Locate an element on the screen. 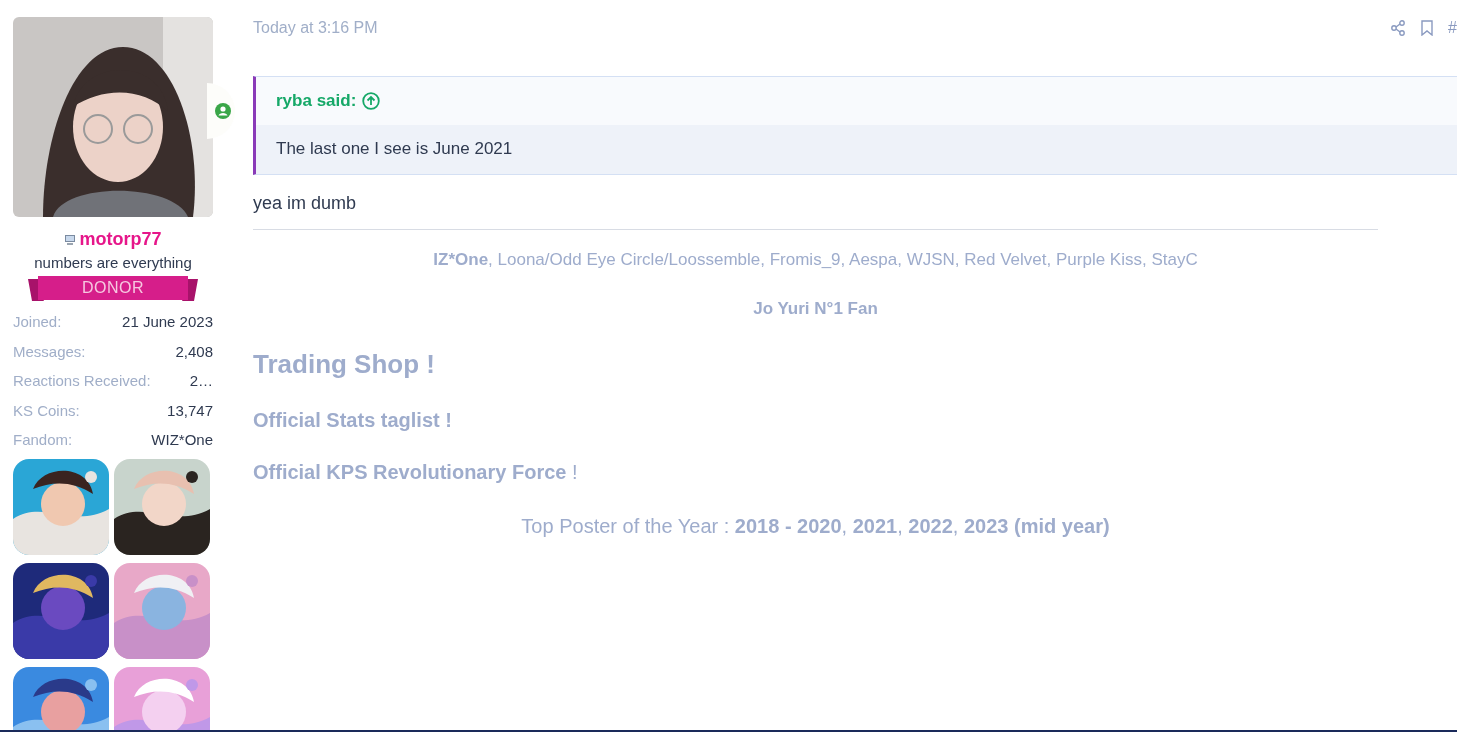 This screenshot has height=732, width=1457. signature-text: IZ*One, Loona/Odd Eye Circle/Loossemble, Fromis_9, Aespa, WJSN, Red Velvet, Purple Kiss, StayC is located at coordinates (815, 260).